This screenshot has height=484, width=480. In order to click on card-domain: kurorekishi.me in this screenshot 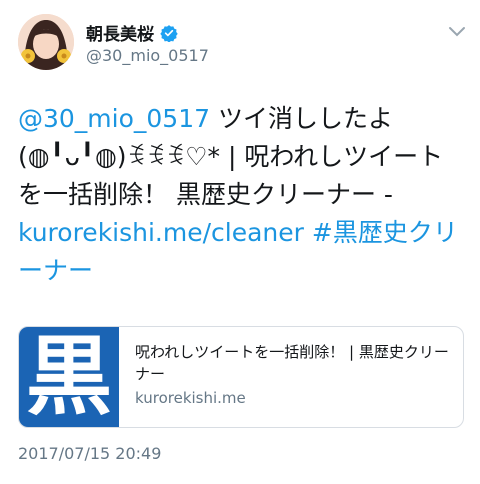, I will do `click(190, 398)`.